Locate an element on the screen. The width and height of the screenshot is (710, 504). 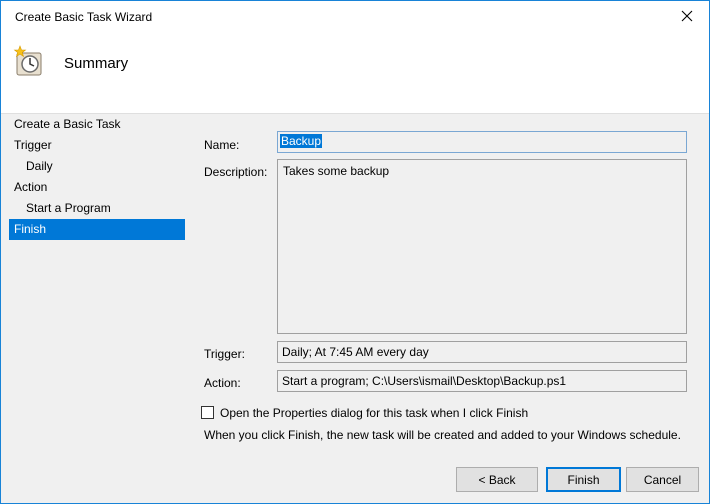
window-title: Create Basic Task Wizard is located at coordinates (84, 17).